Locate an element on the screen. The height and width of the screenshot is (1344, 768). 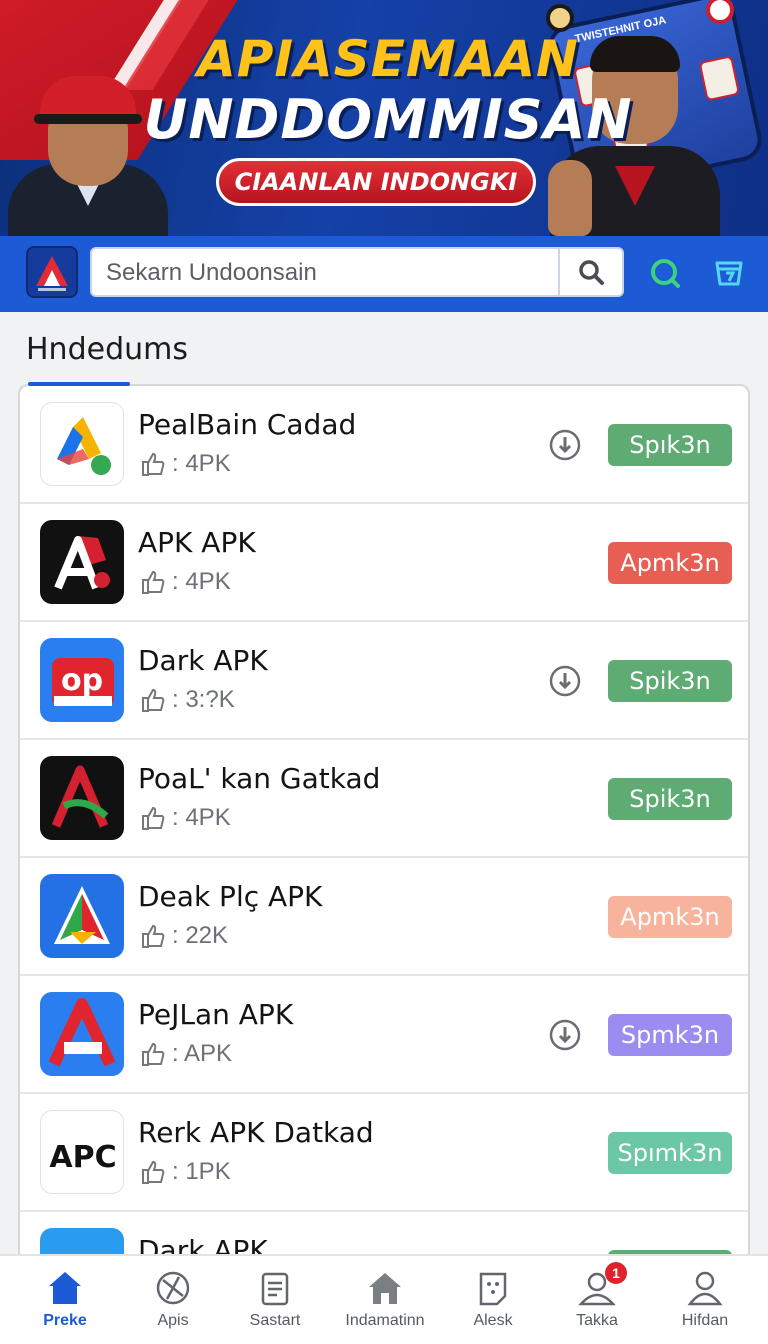
top-search-bar is located at coordinates (384, 274).